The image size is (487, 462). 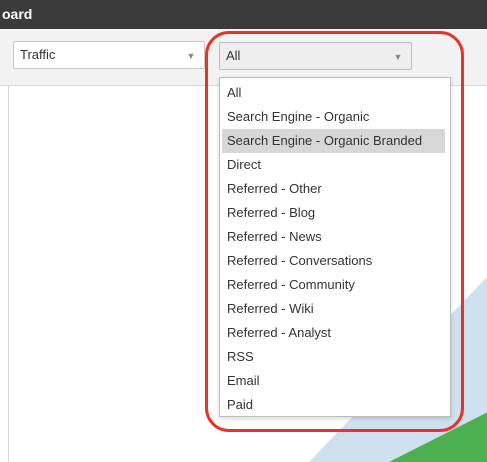 What do you see at coordinates (333, 141) in the screenshot?
I see `dropdown-option-highlighted: Search Engine - Organic Branded` at bounding box center [333, 141].